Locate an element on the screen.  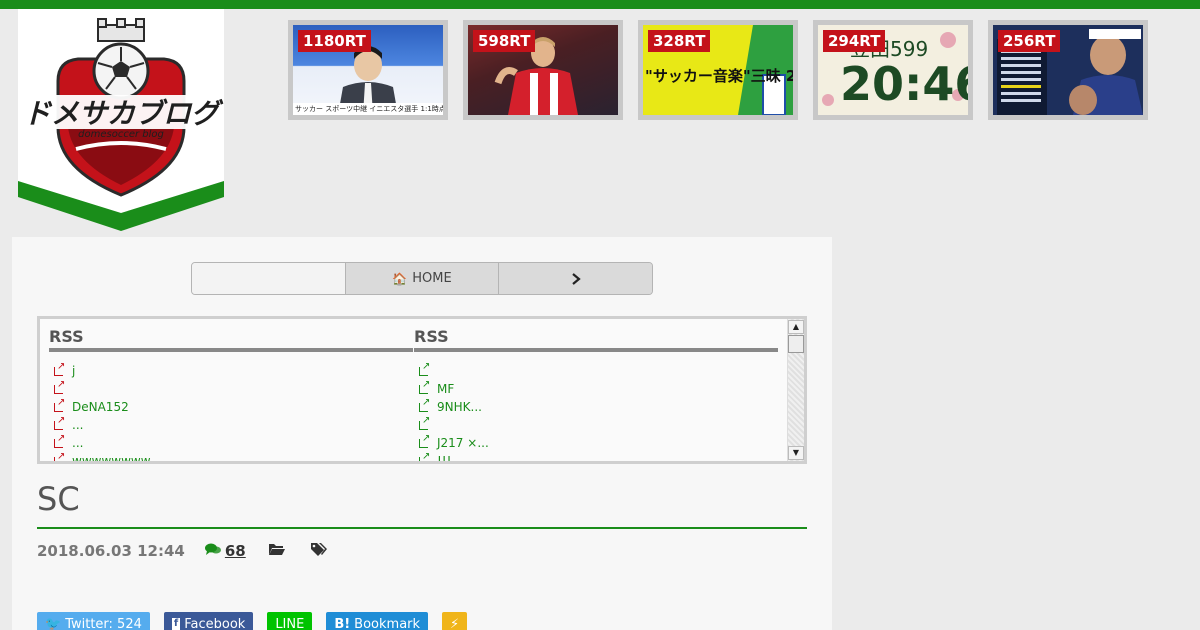
rss-item: j is located at coordinates (231, 370).